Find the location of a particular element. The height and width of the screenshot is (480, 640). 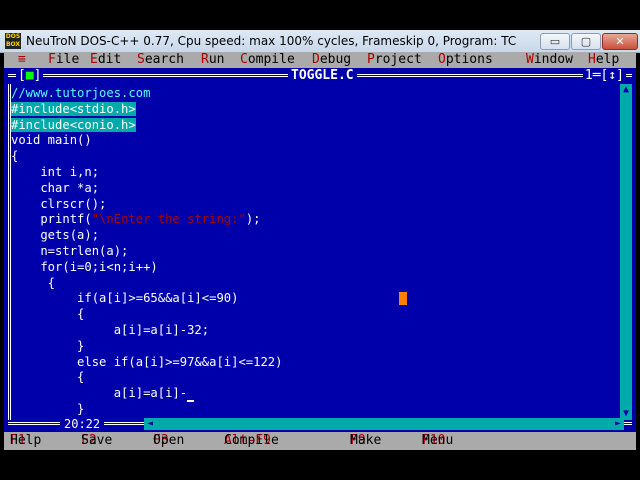

scroll-up-arrow-icon: ▲ is located at coordinates (626, 90).